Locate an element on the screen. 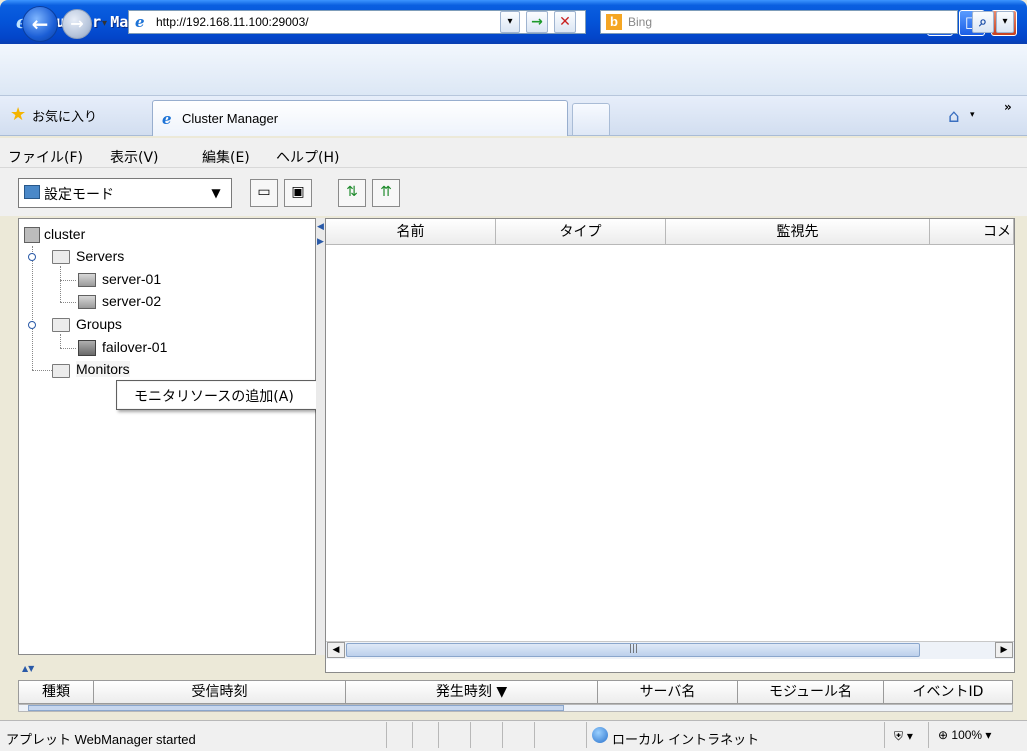  back-button: ← is located at coordinates (40, 24).